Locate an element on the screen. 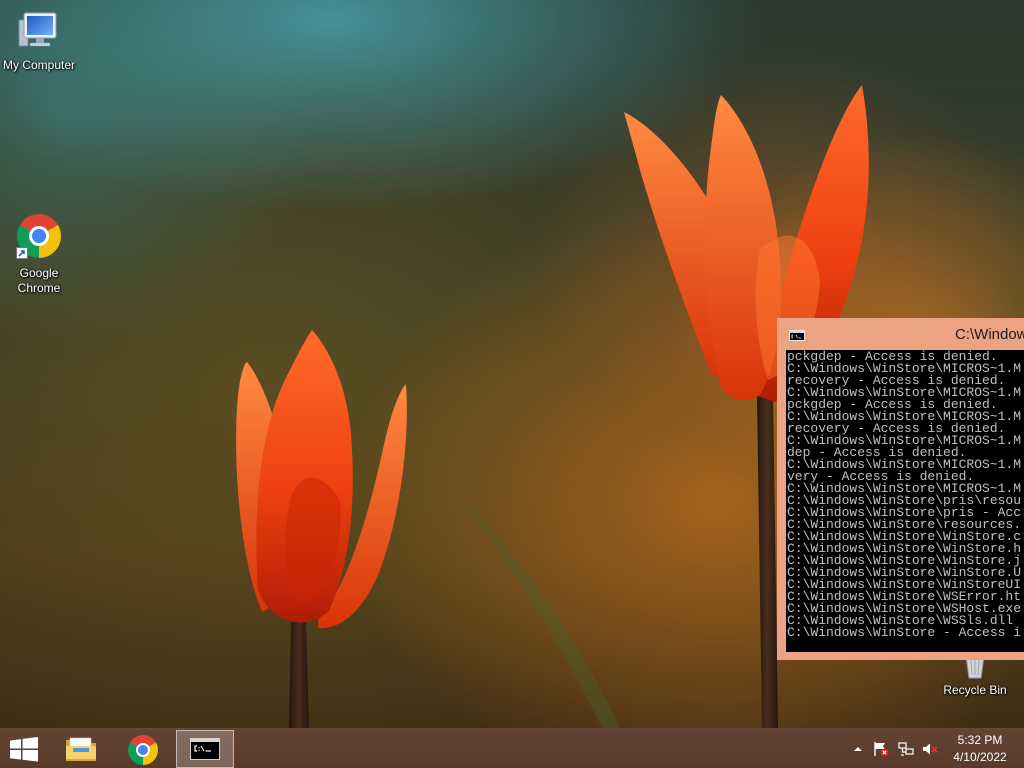  desktop-icon-label: Recycle Bin is located at coordinates (975, 690).